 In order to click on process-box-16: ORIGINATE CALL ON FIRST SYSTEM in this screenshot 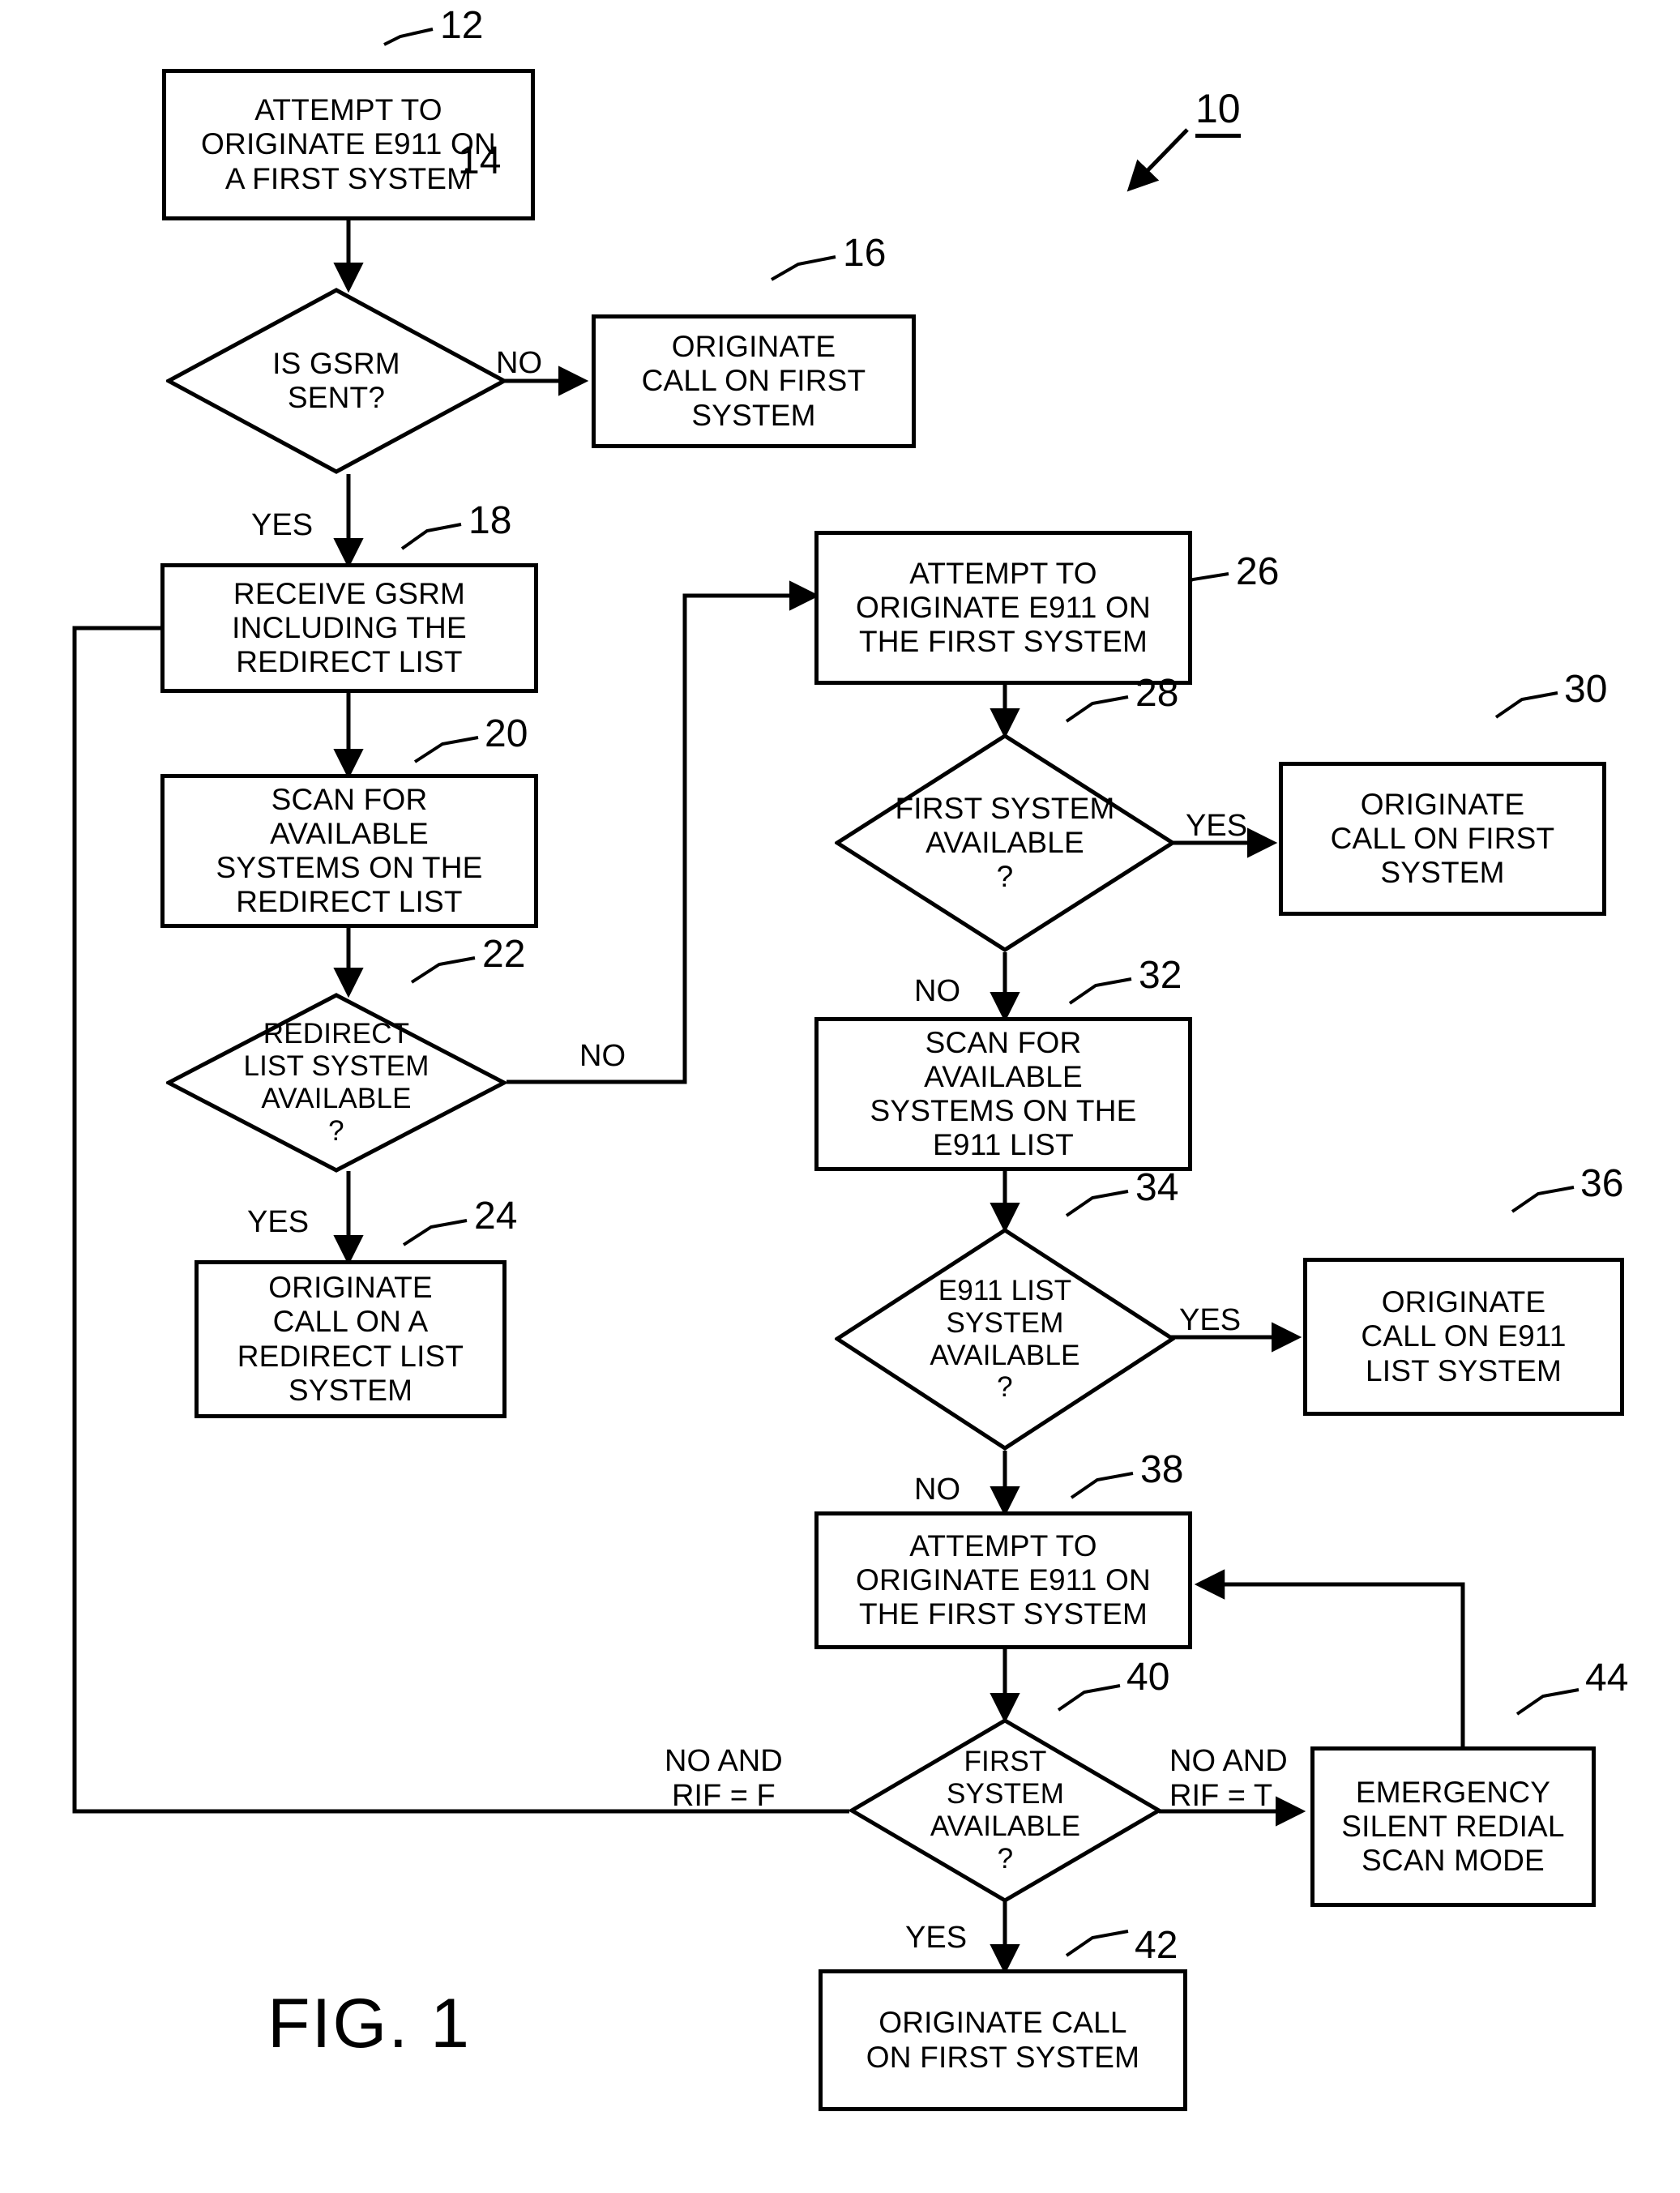, I will do `click(754, 381)`.